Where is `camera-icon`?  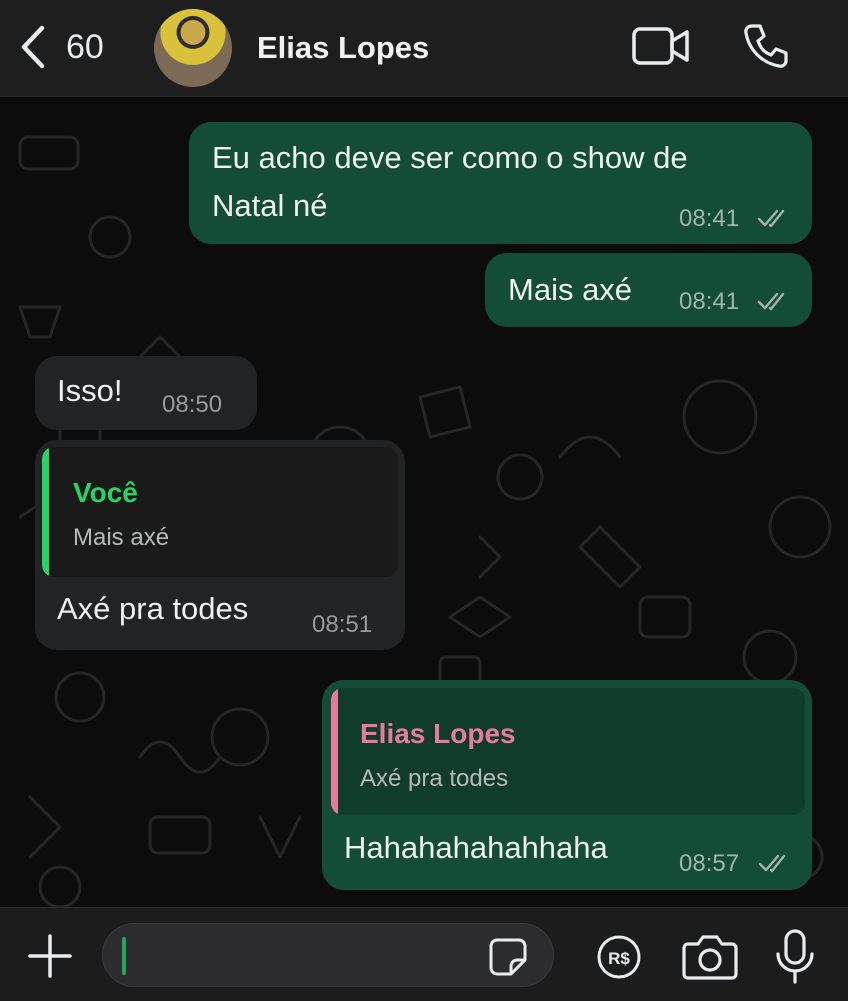
camera-icon is located at coordinates (710, 957).